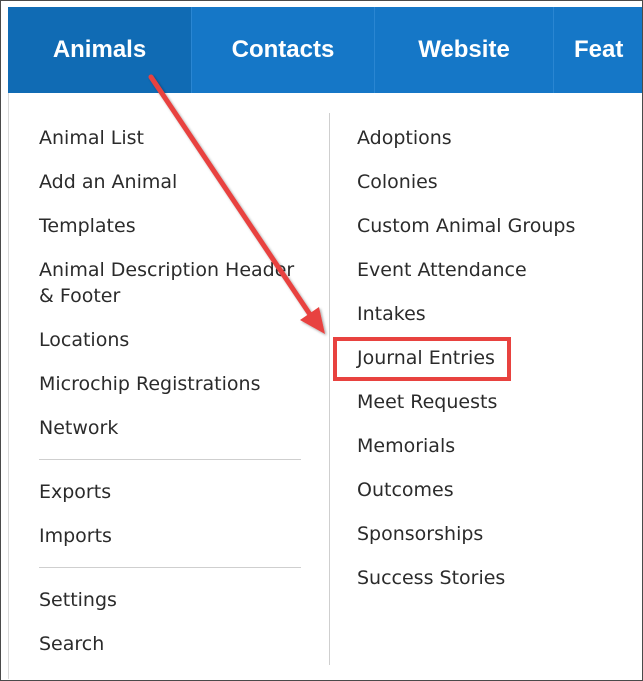  What do you see at coordinates (464, 50) in the screenshot?
I see `nav-tab-website: Website` at bounding box center [464, 50].